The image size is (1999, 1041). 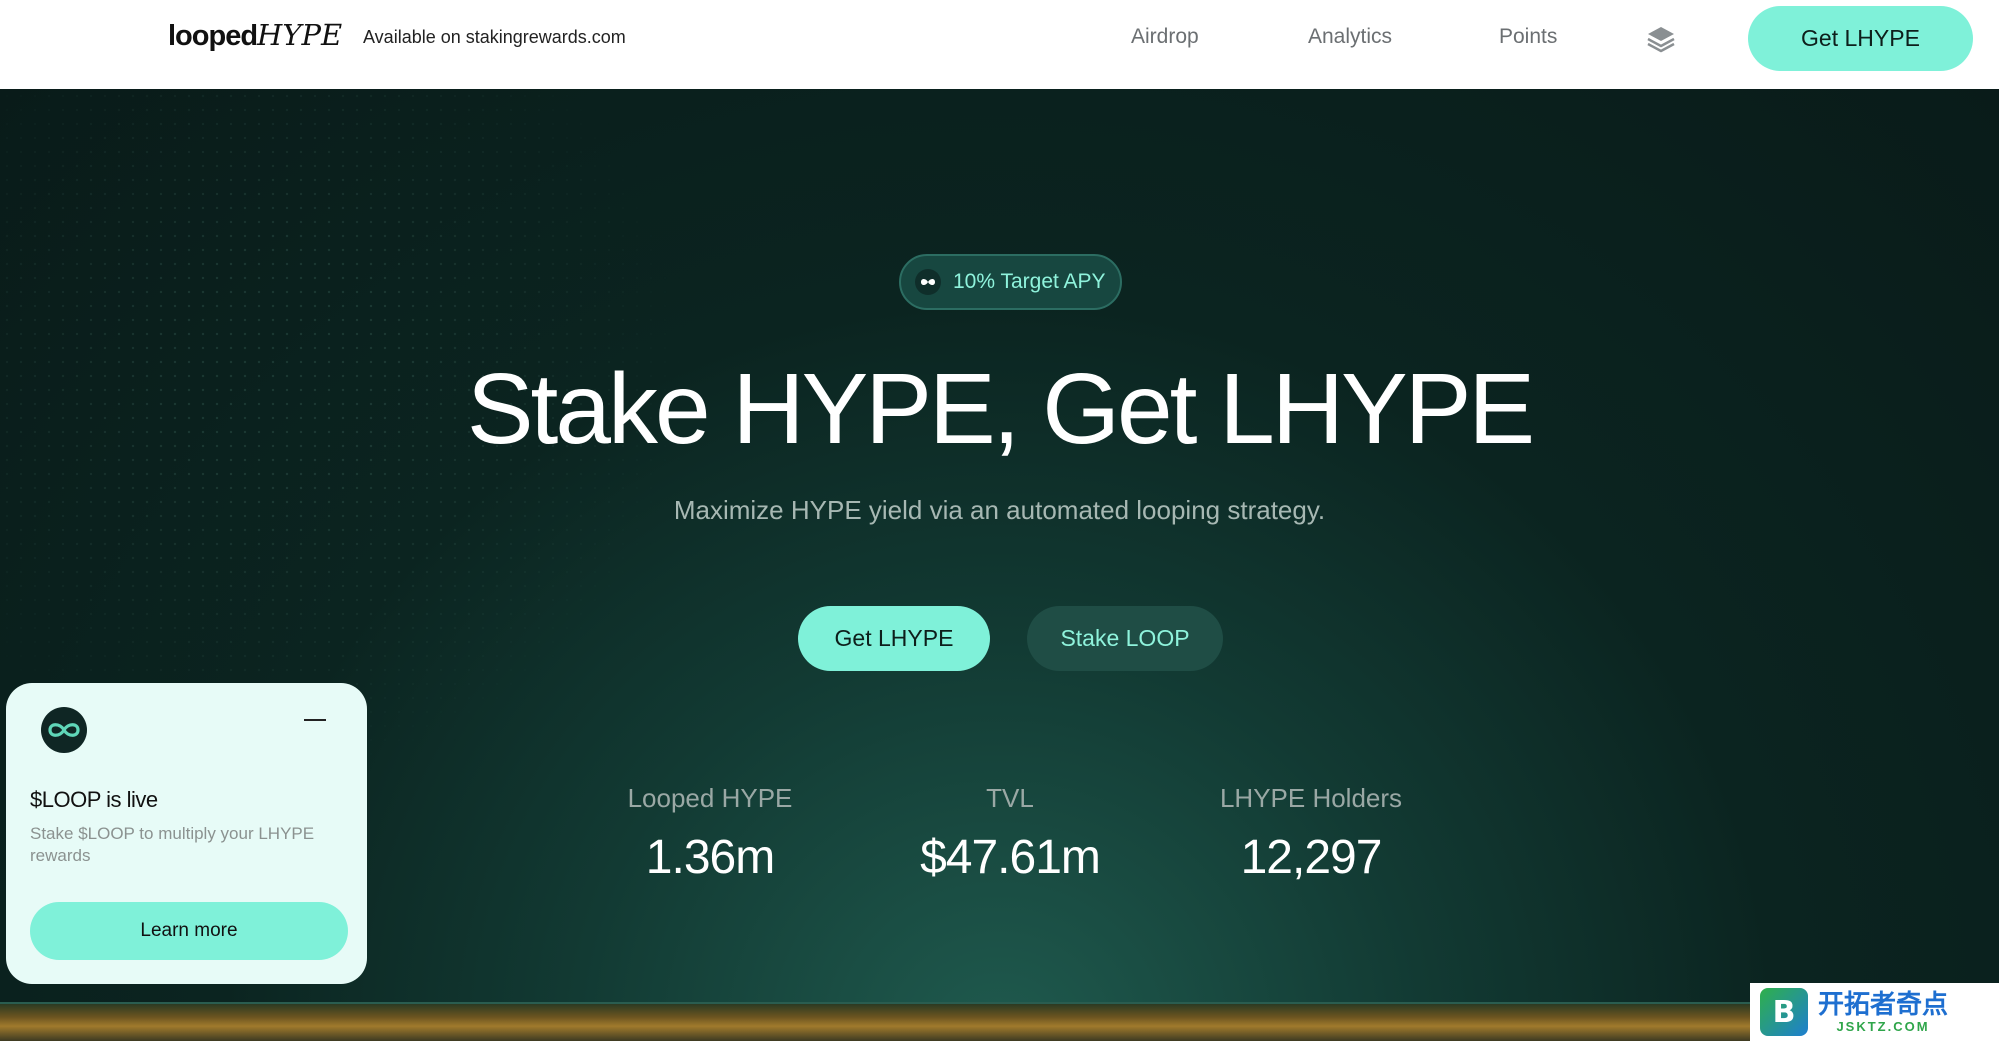 I want to click on watermark-logo: B, so click(x=1784, y=1012).